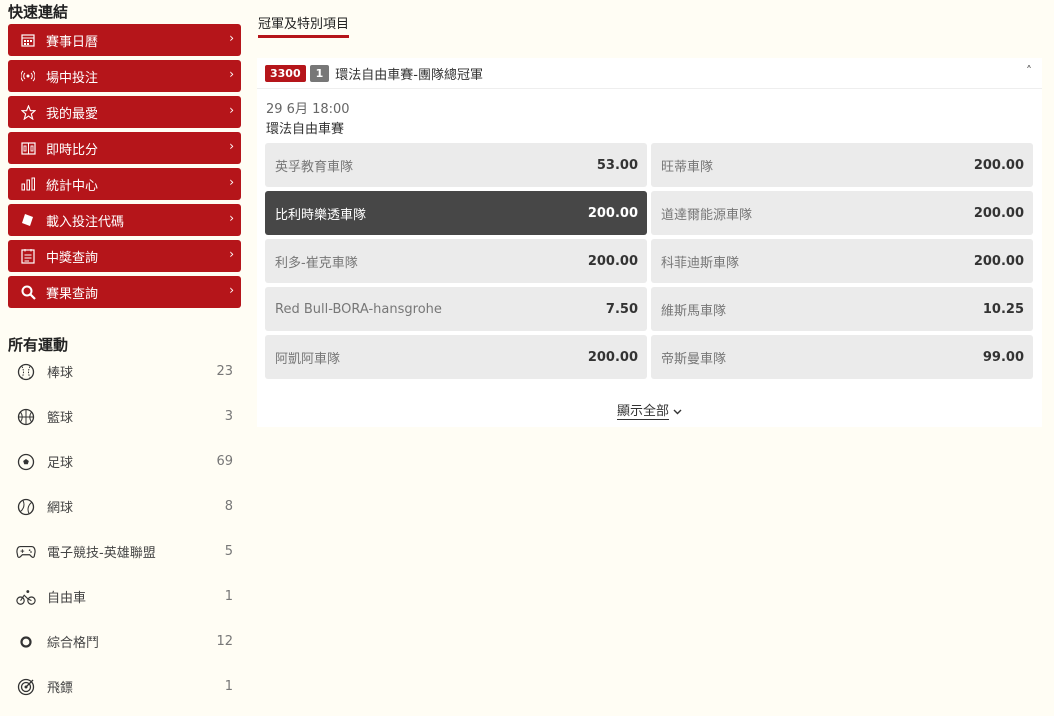 This screenshot has height=716, width=1054. Describe the element at coordinates (72, 186) in the screenshot. I see `quick-link-label: 統計中心` at that location.